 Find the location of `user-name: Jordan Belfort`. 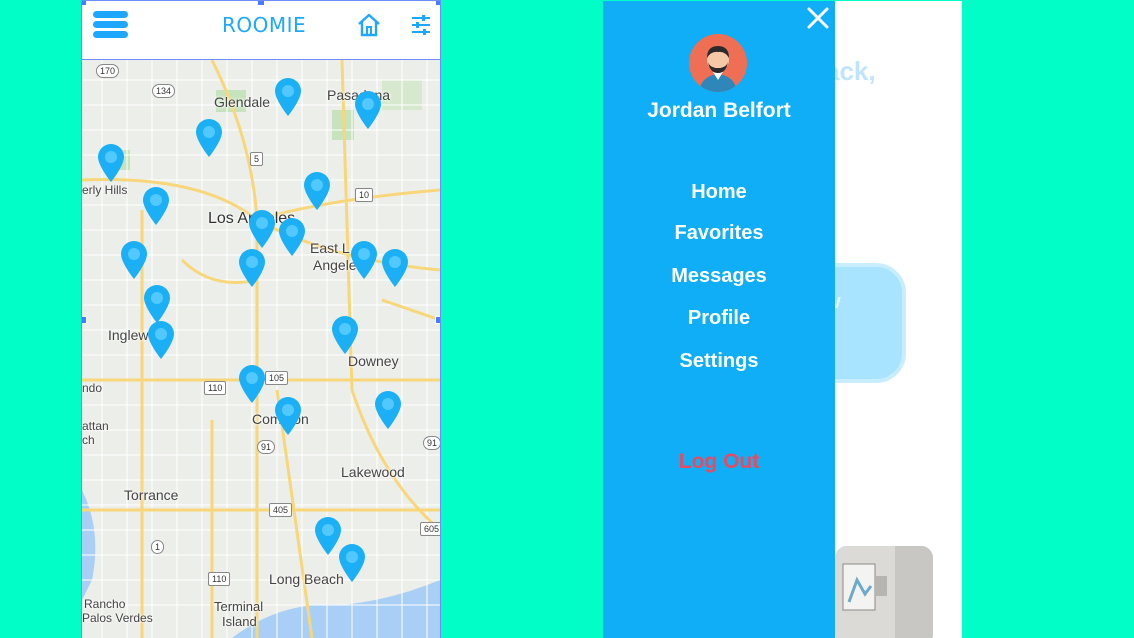

user-name: Jordan Belfort is located at coordinates (719, 110).